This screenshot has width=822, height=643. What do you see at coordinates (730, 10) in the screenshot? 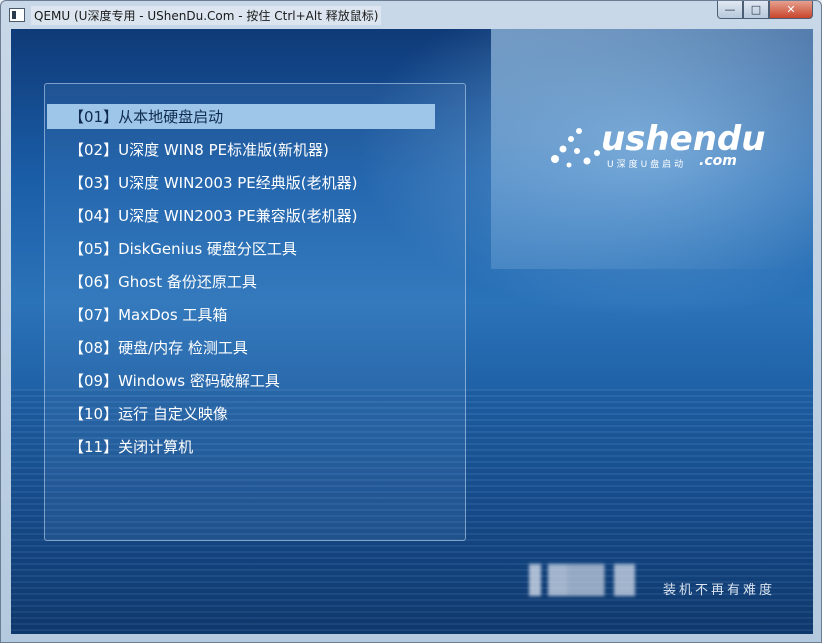
I see `minimize-button: —` at bounding box center [730, 10].